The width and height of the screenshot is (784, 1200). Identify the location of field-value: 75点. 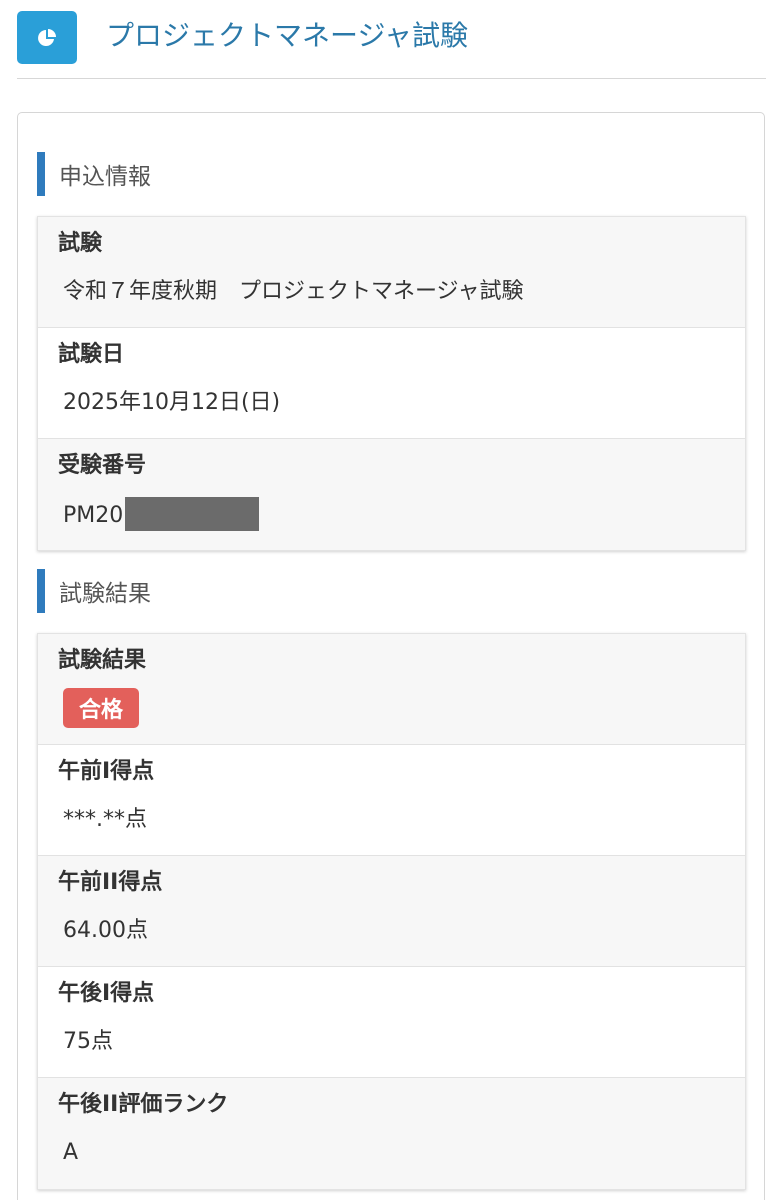
(88, 1041).